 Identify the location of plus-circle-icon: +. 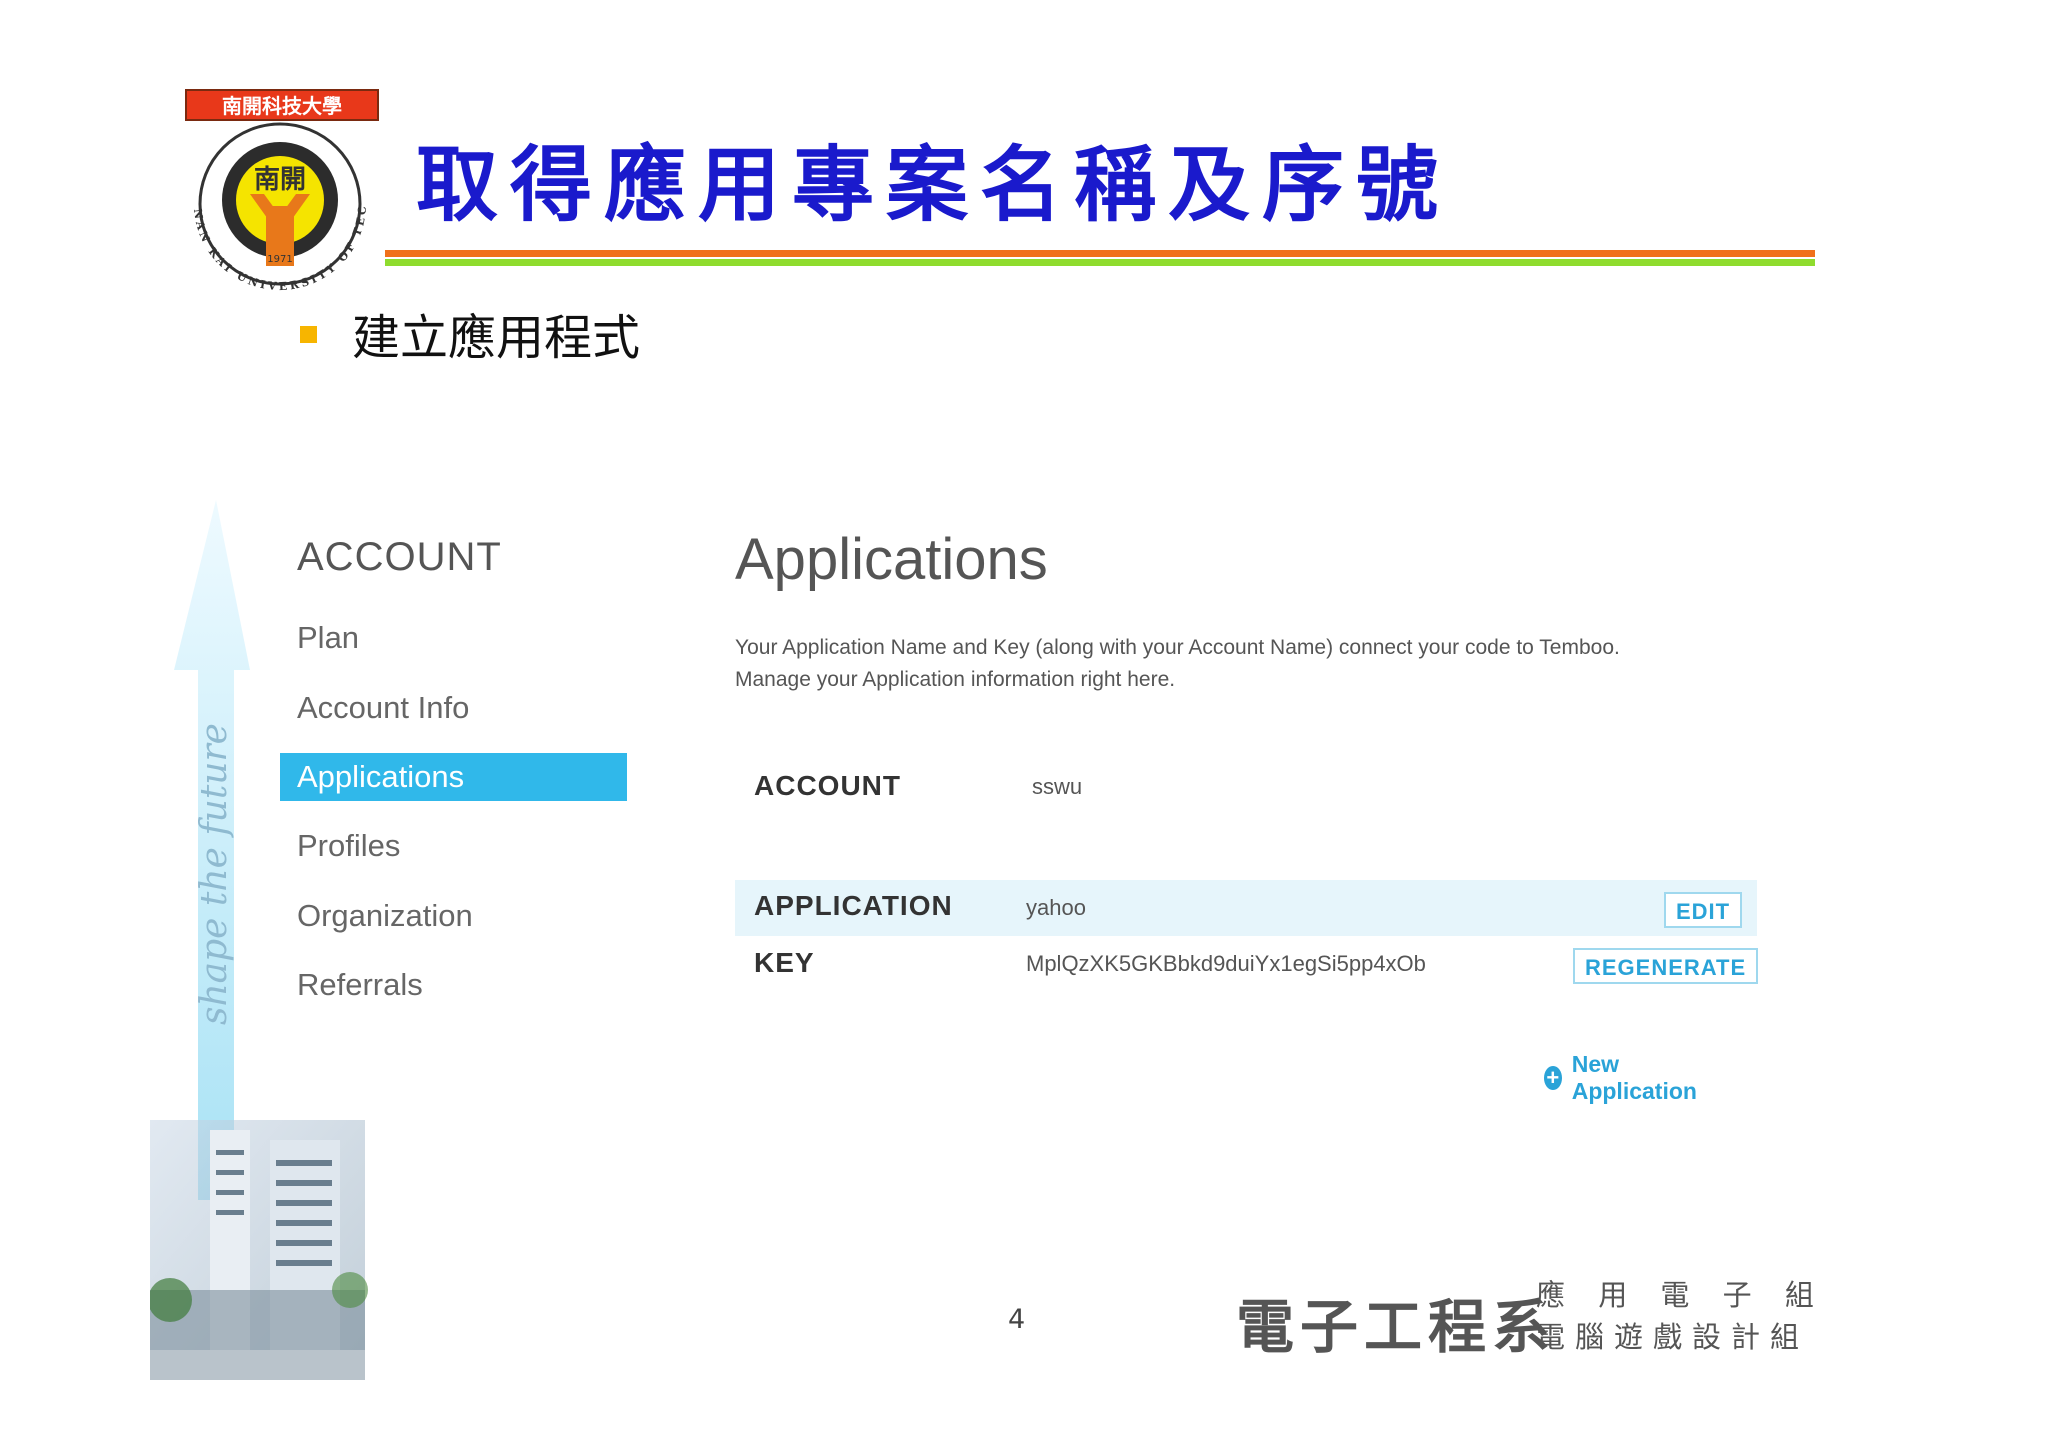
(1553, 1078).